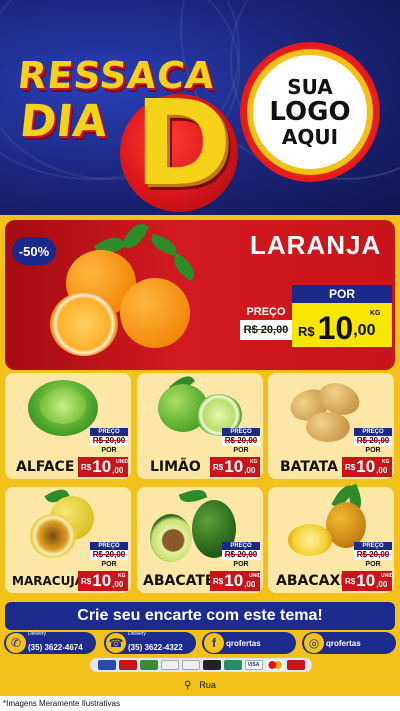 The height and width of the screenshot is (711, 400). What do you see at coordinates (48, 581) in the screenshot?
I see `product-name: MARACUJÁ` at bounding box center [48, 581].